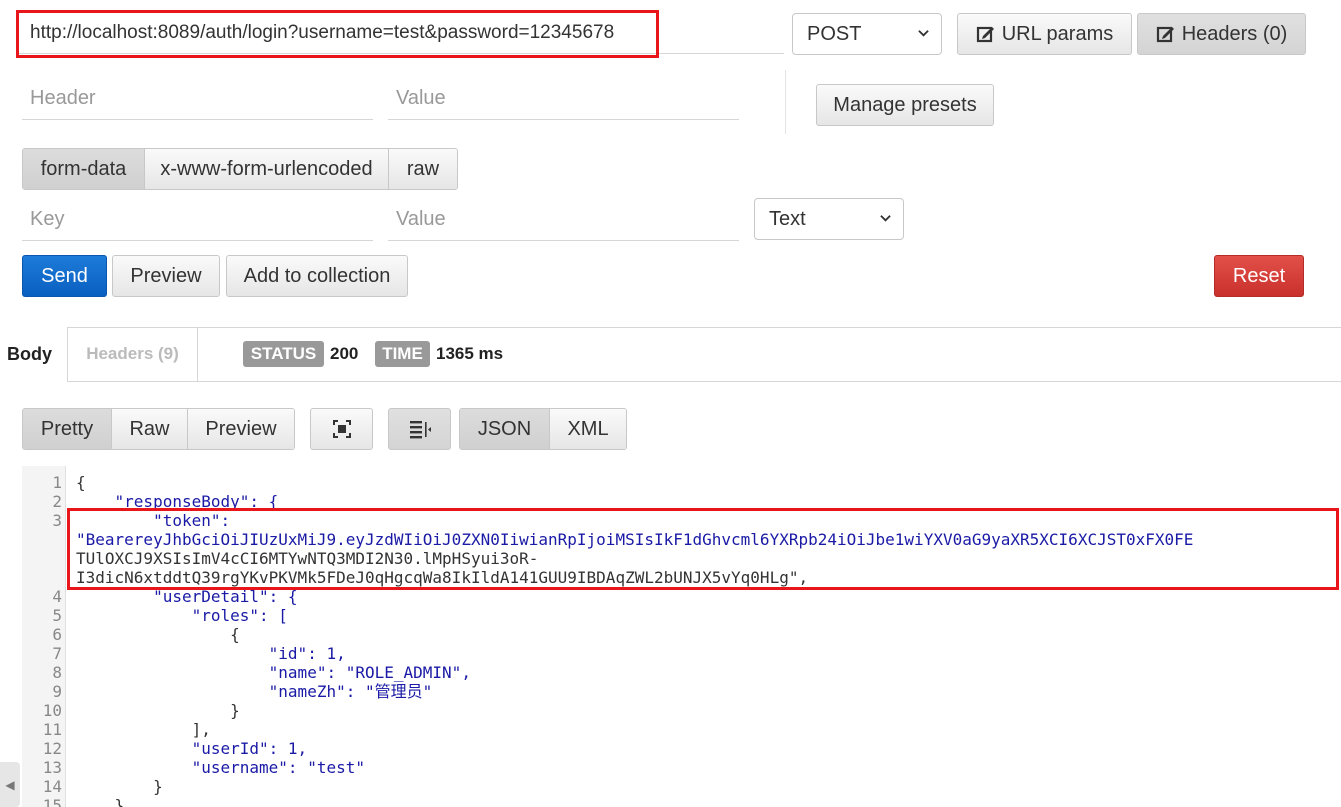  What do you see at coordinates (337, 34) in the screenshot?
I see `url-highlight-box` at bounding box center [337, 34].